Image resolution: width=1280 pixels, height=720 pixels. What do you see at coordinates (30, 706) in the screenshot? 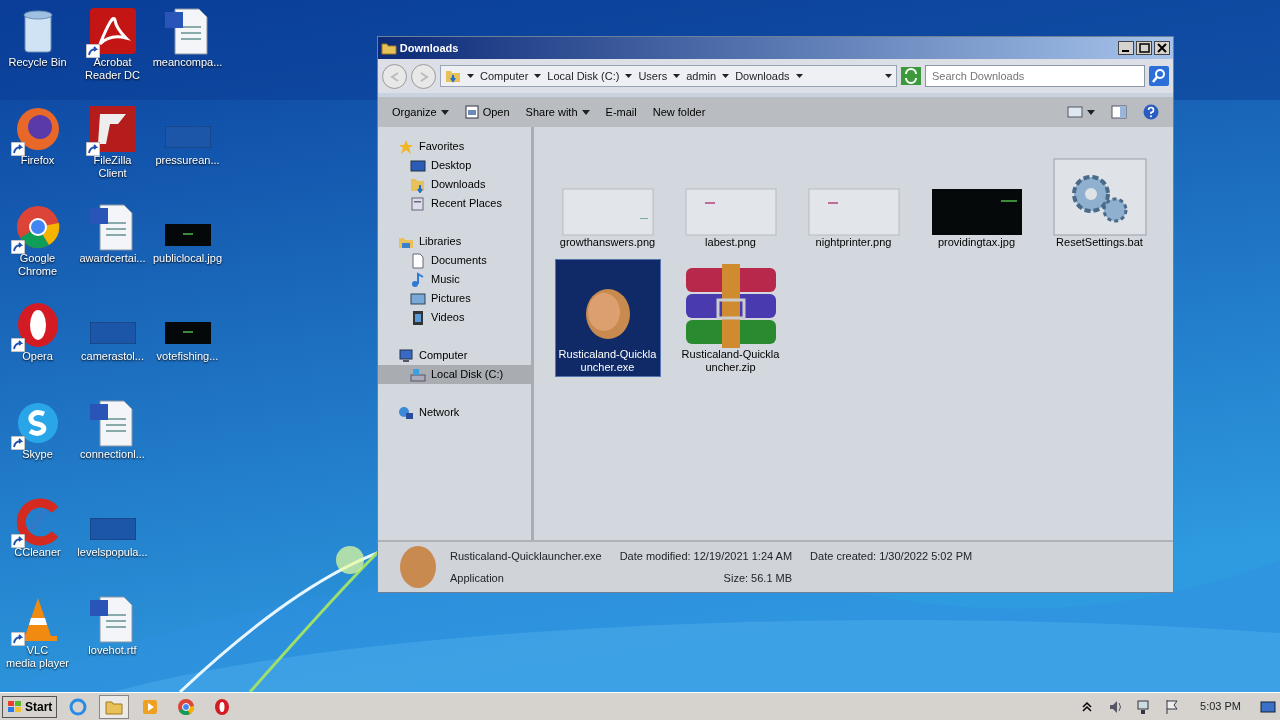
I see `start-button: Start` at bounding box center [30, 706].